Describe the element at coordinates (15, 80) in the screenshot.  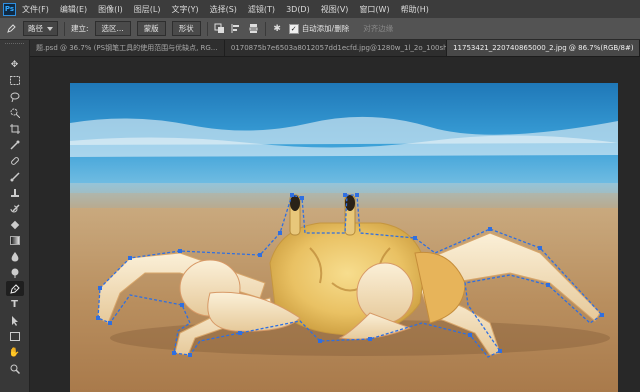
I see `marquee-icon` at that location.